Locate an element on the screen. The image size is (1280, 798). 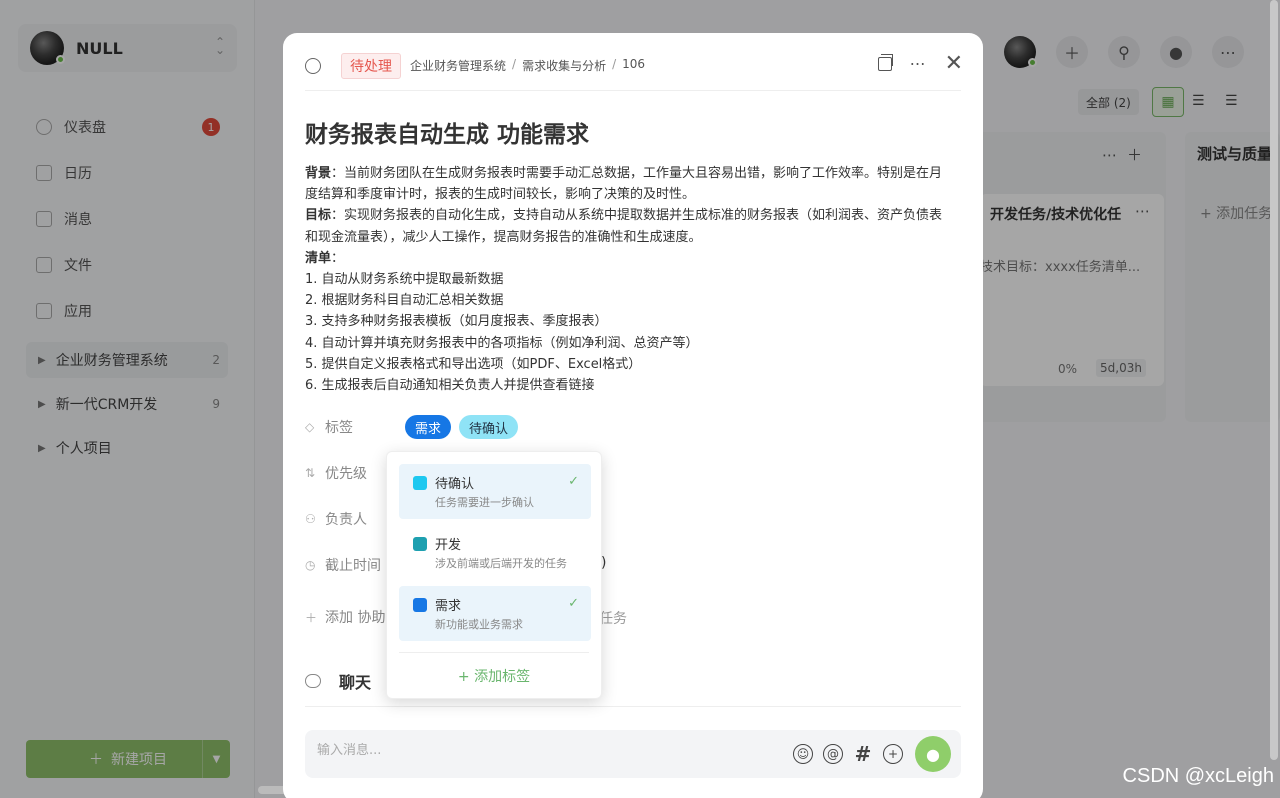
task-title: 财务报表自动生成 功能需求 is located at coordinates (447, 132).